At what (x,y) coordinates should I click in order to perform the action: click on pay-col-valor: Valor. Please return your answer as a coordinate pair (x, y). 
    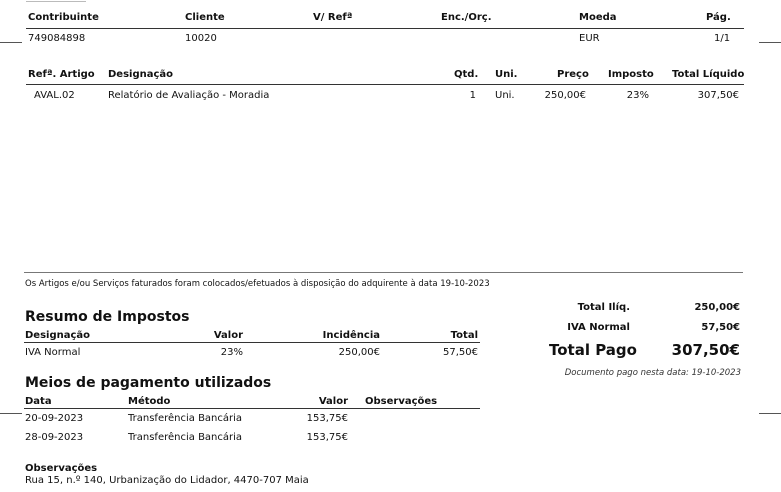
    Looking at the image, I should click on (333, 401).